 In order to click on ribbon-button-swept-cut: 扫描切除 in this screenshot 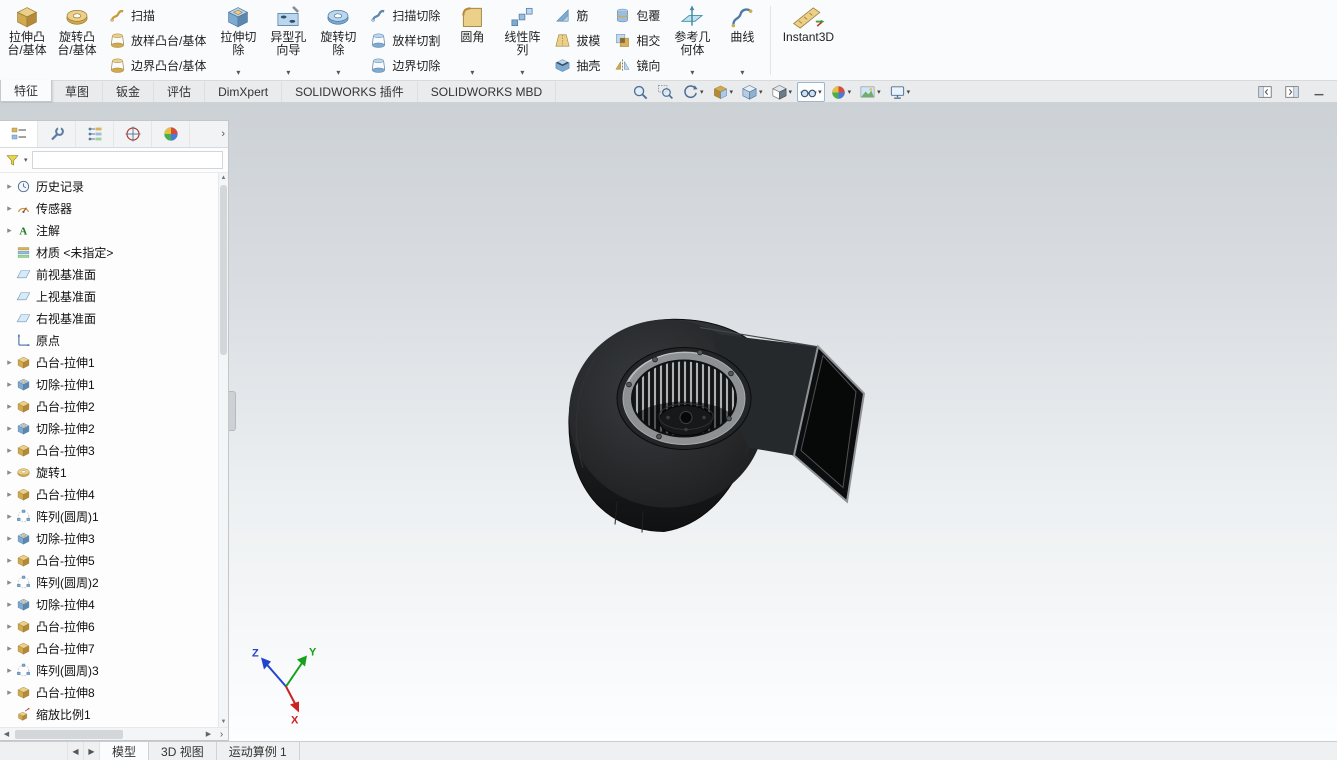, I will do `click(405, 16)`.